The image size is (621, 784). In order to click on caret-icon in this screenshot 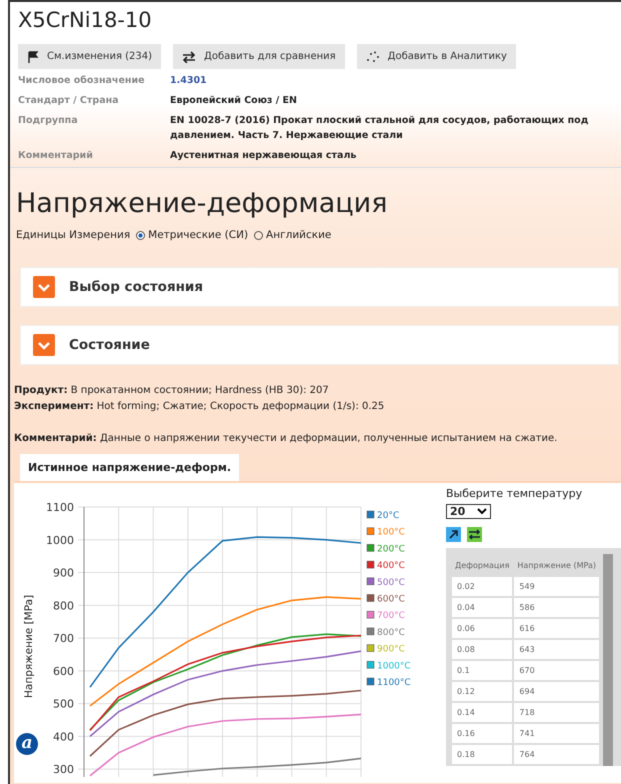, I will do `click(482, 511)`.